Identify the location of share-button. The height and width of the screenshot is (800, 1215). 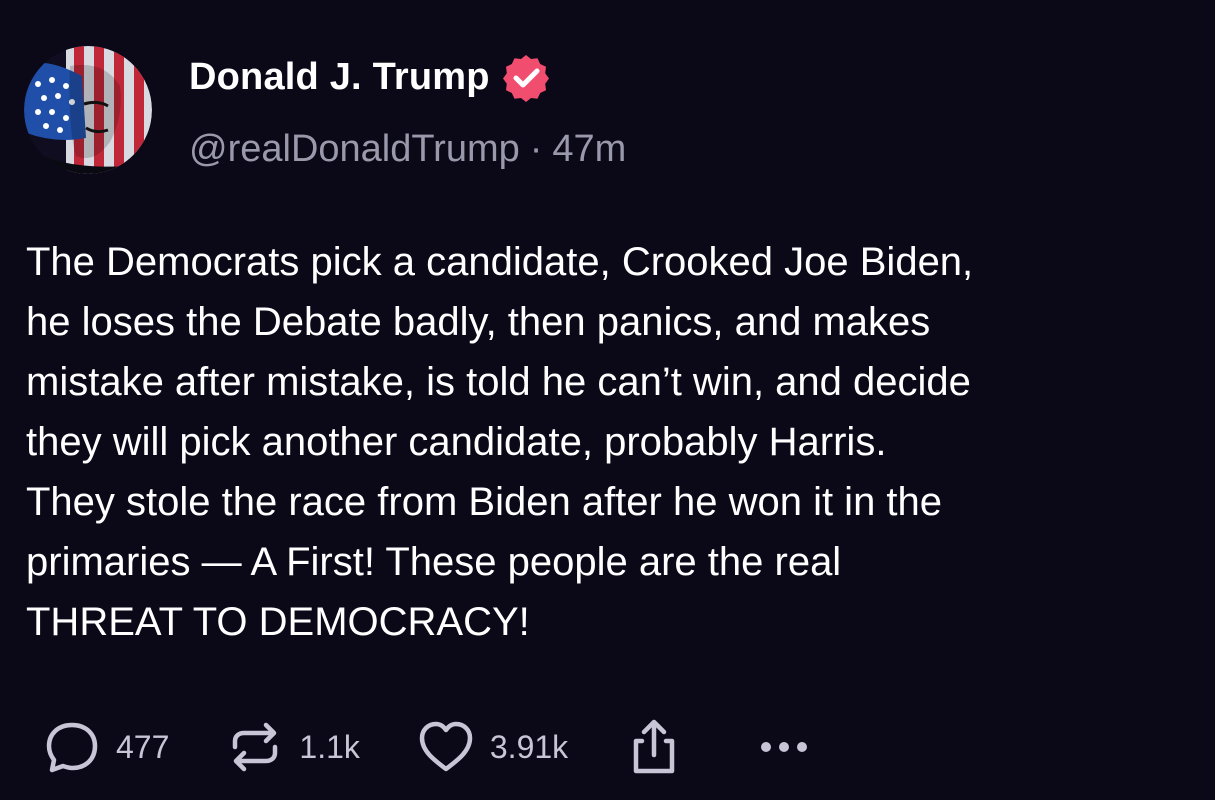
(654, 747).